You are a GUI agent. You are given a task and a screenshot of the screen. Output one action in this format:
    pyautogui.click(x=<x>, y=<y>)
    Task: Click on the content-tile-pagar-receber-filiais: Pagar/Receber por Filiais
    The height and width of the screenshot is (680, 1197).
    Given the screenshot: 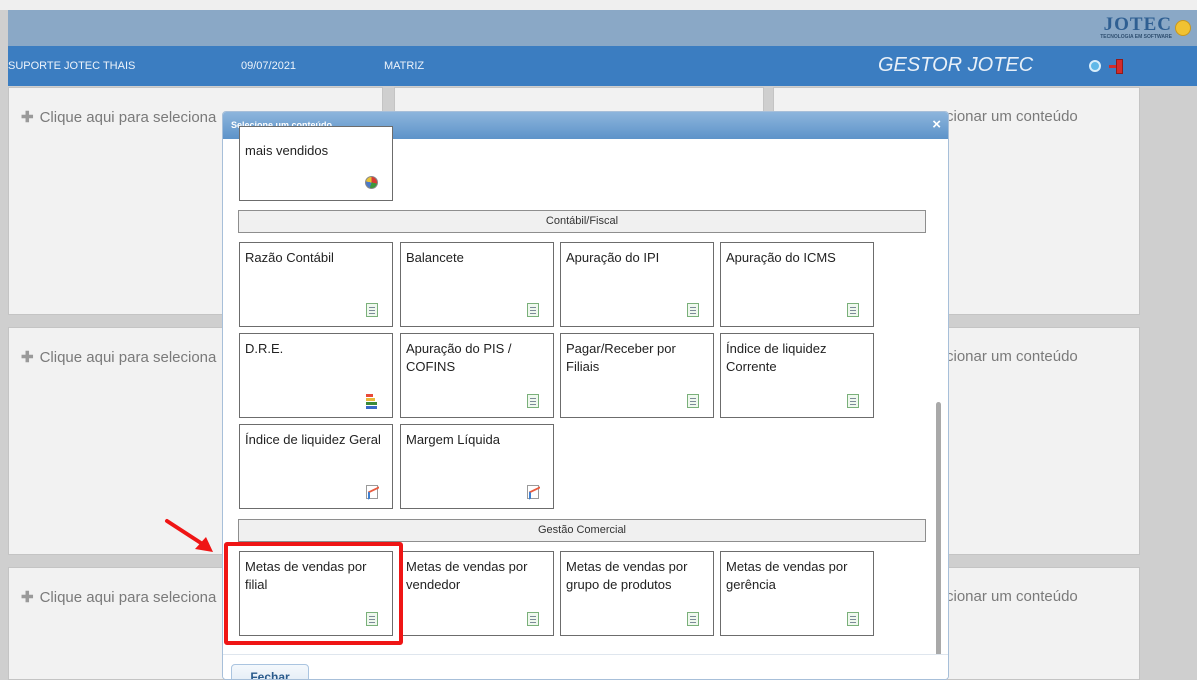 What is the action you would take?
    pyautogui.click(x=637, y=375)
    